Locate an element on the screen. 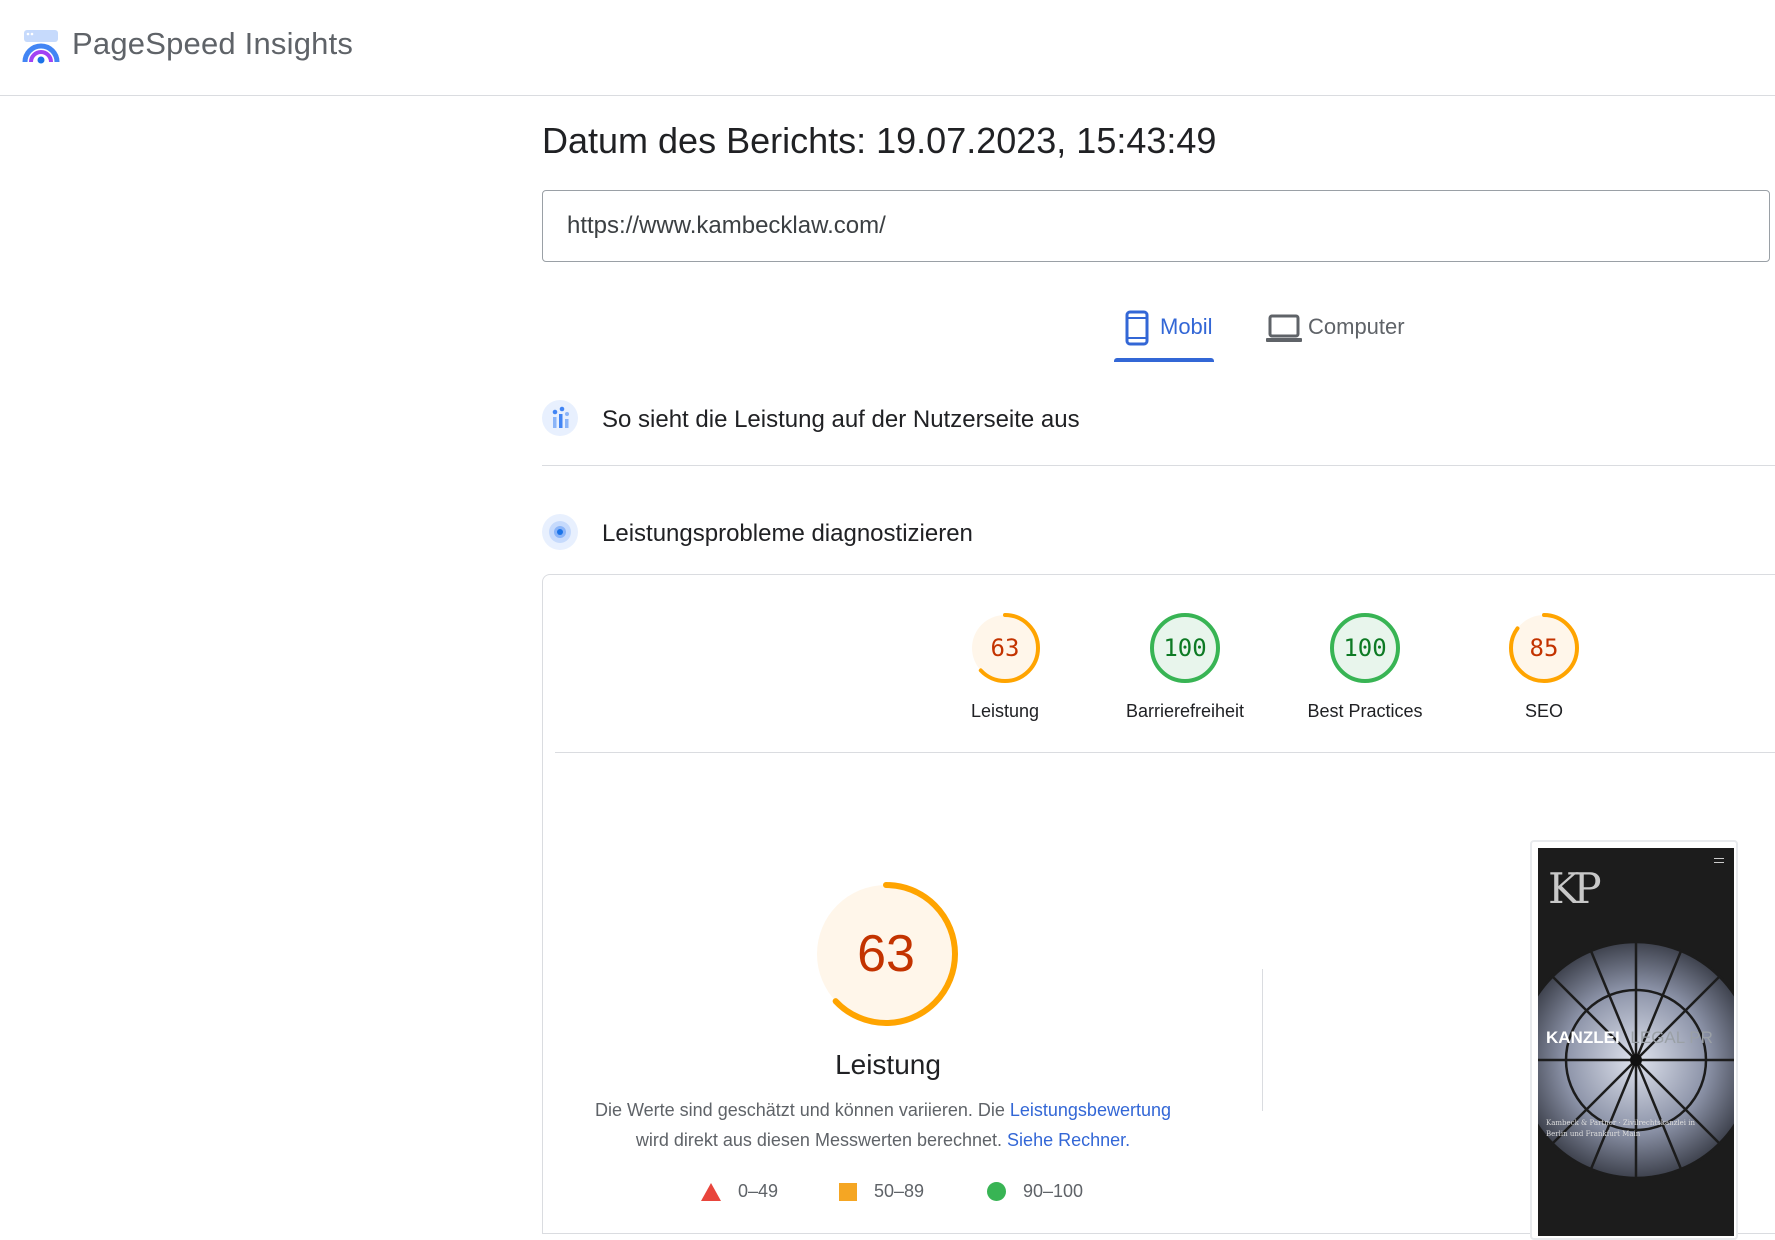 The height and width of the screenshot is (1240, 1775). gauge-performance: 63 Leistung is located at coordinates (1005, 666).